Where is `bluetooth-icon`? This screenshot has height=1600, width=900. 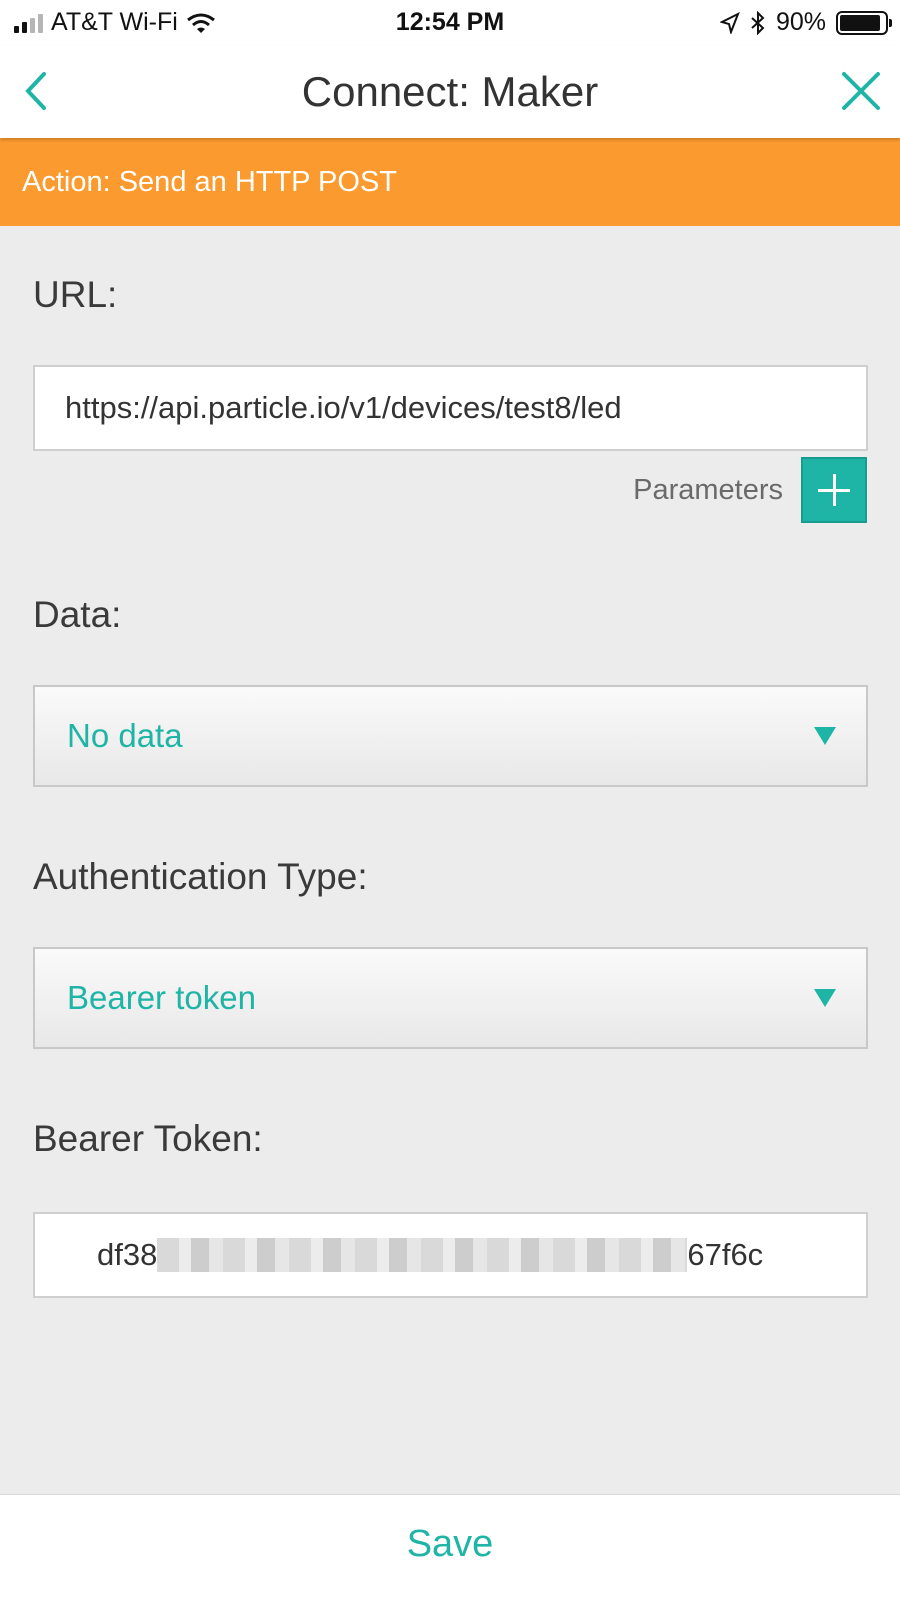 bluetooth-icon is located at coordinates (758, 22).